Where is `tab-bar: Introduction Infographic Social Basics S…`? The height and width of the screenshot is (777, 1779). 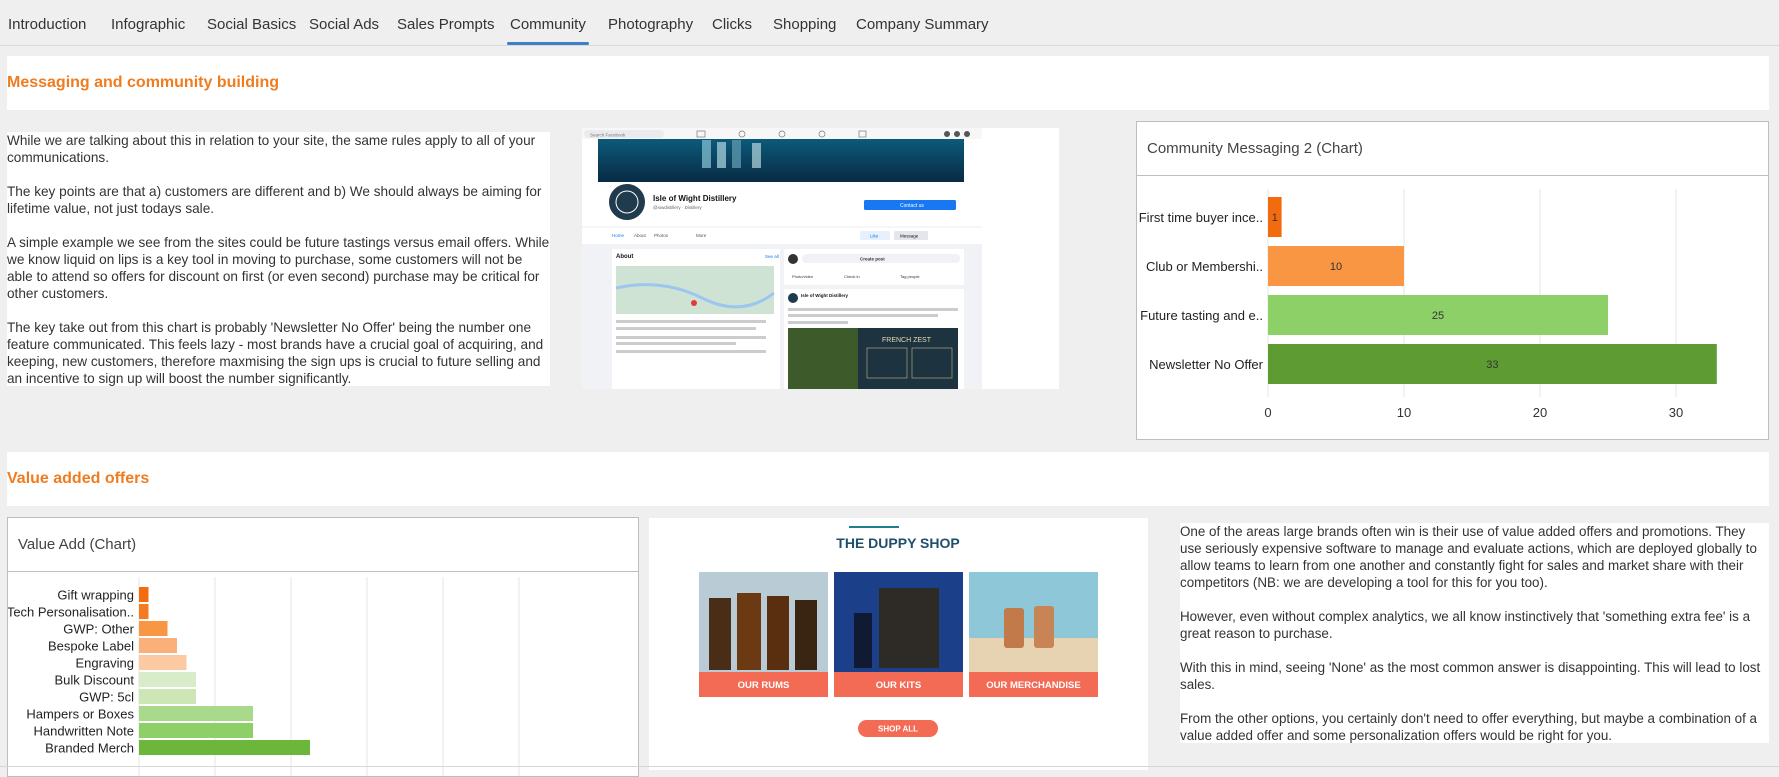 tab-bar: Introduction Infographic Social Basics S… is located at coordinates (889, 25).